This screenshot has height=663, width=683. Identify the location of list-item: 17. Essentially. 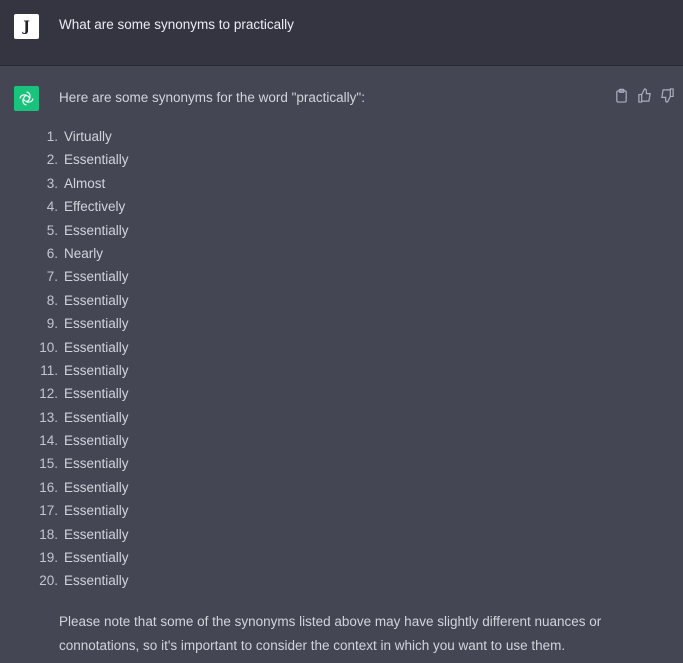
(79, 514).